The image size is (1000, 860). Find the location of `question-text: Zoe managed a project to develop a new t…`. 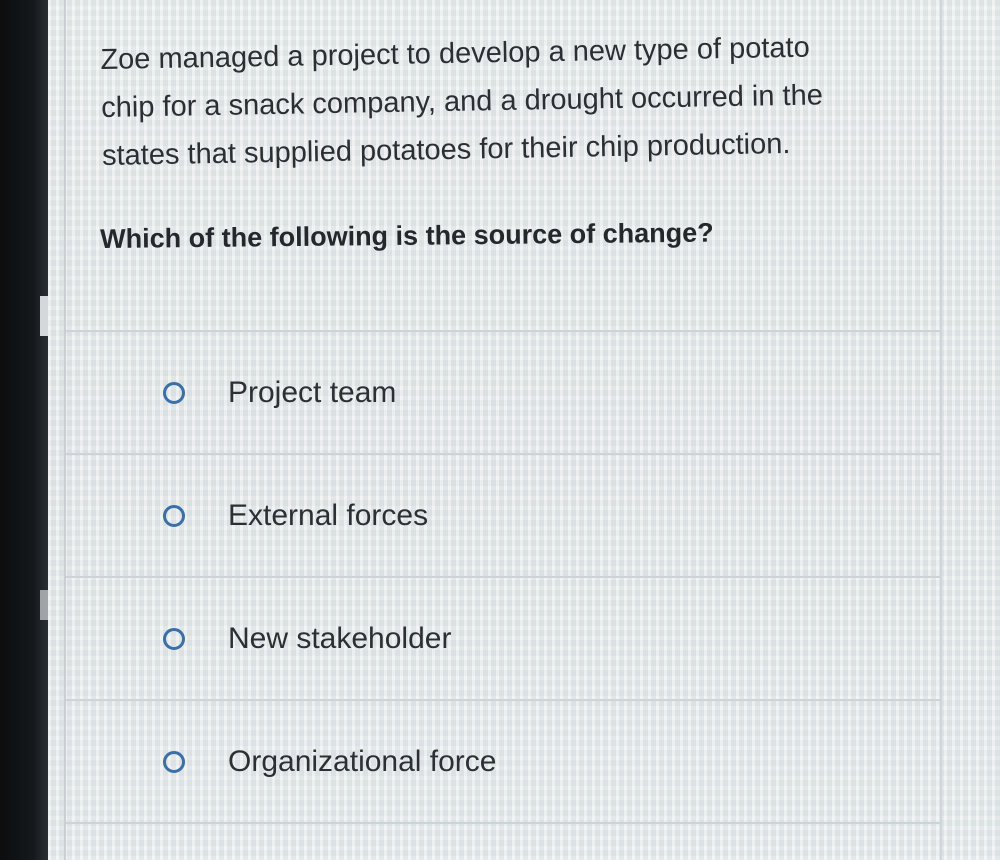

question-text: Zoe managed a project to develop a new t… is located at coordinates (501, 101).